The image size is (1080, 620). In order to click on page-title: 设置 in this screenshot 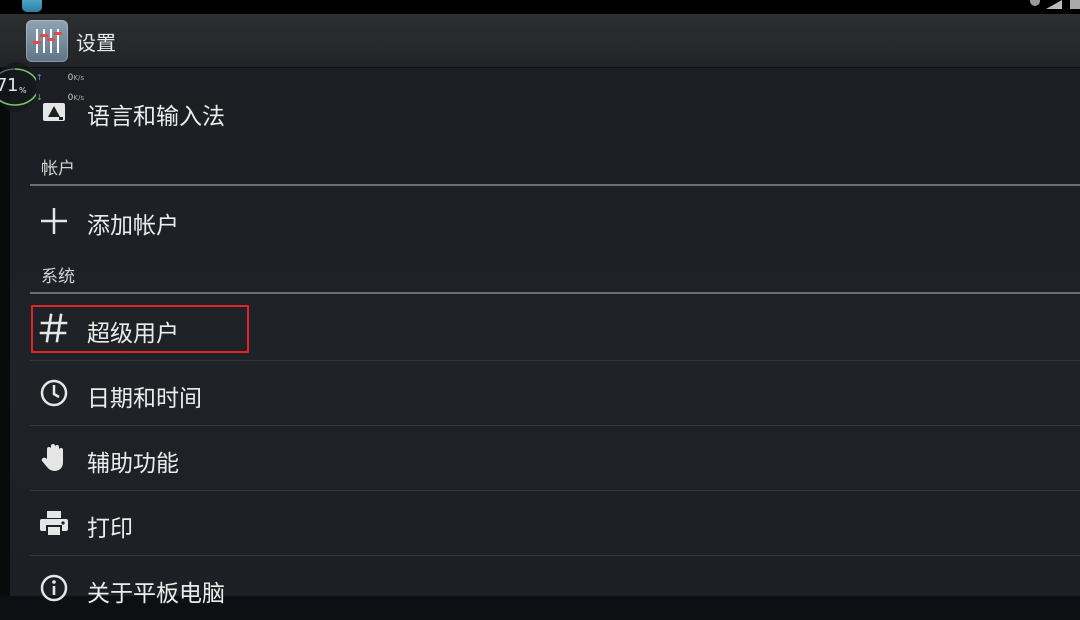, I will do `click(96, 43)`.